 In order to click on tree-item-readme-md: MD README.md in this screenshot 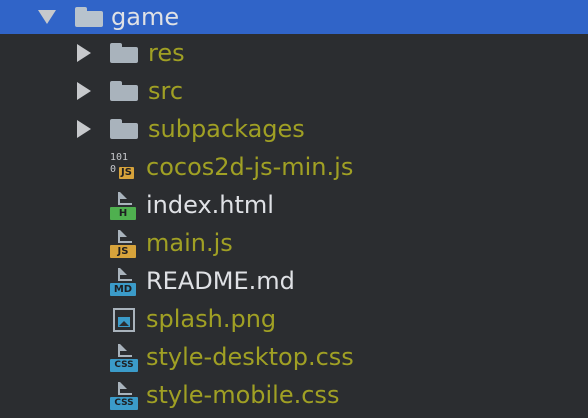, I will do `click(294, 281)`.